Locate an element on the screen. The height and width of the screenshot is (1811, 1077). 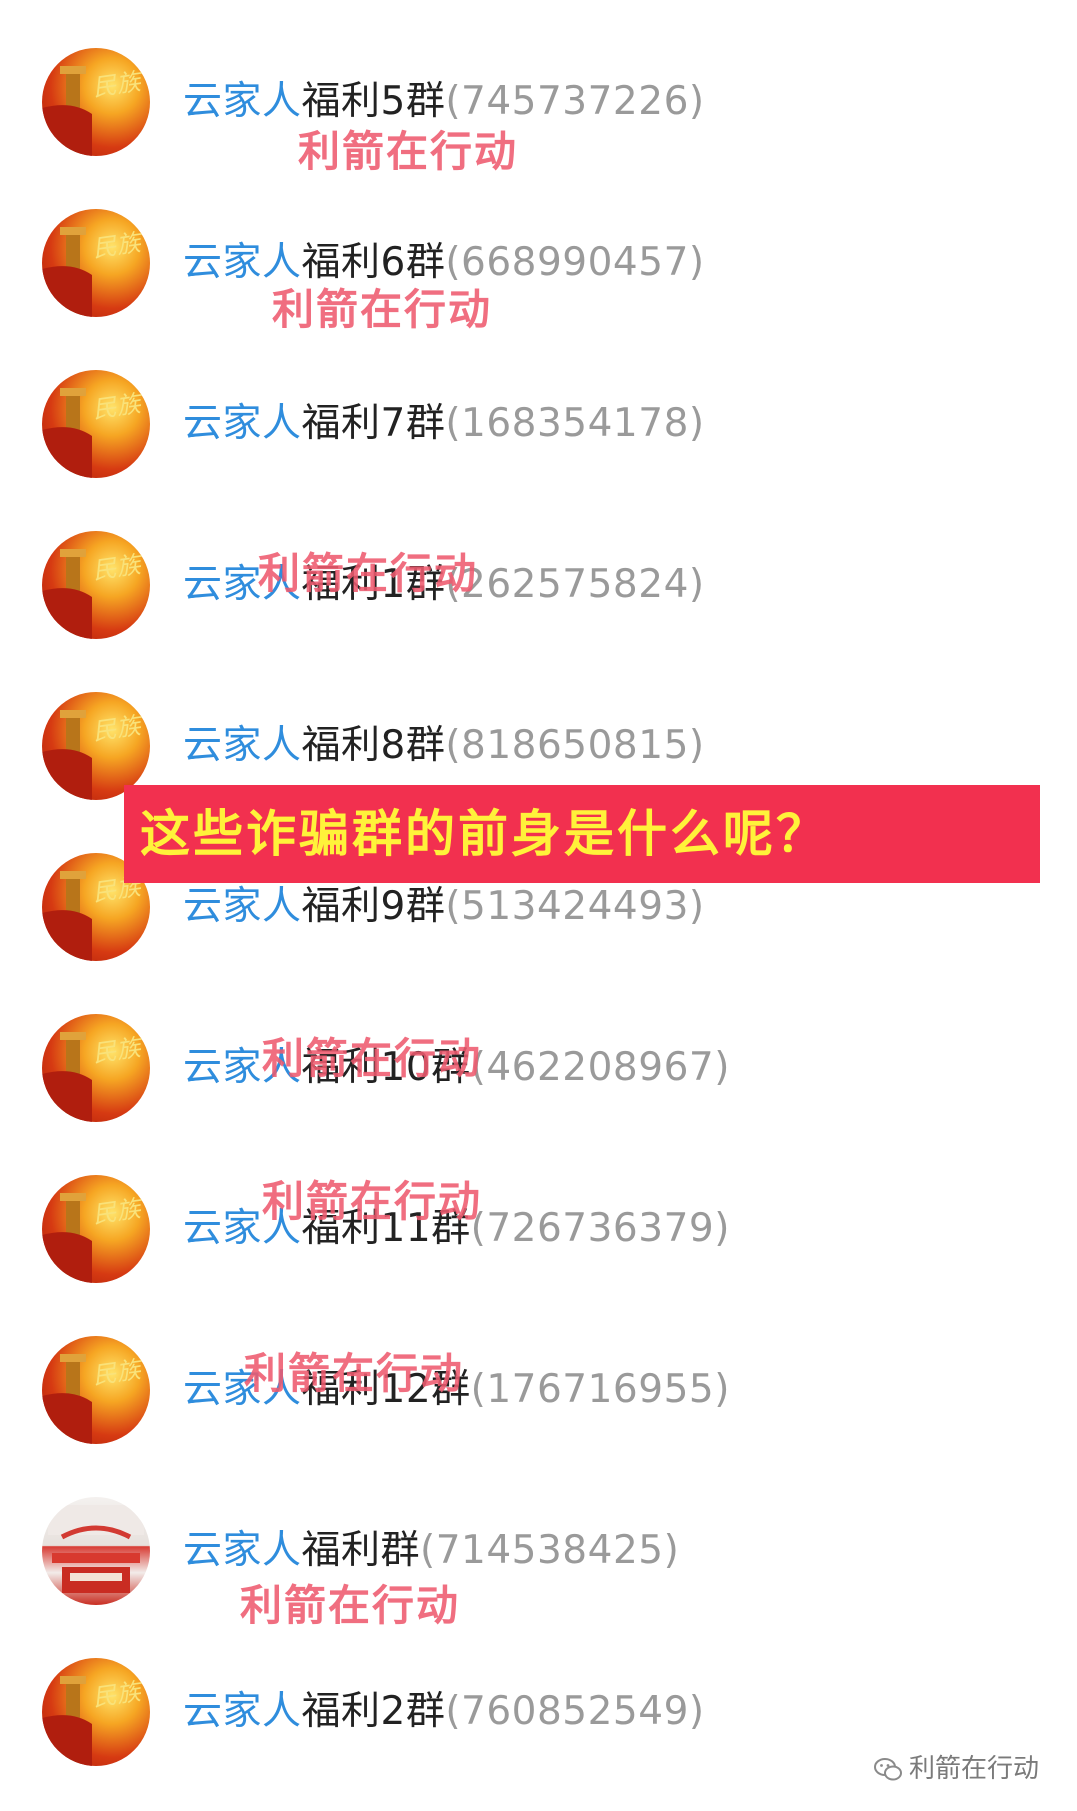
group-list-item: 民族 云家人福利6群(668990457) is located at coordinates (538, 261).